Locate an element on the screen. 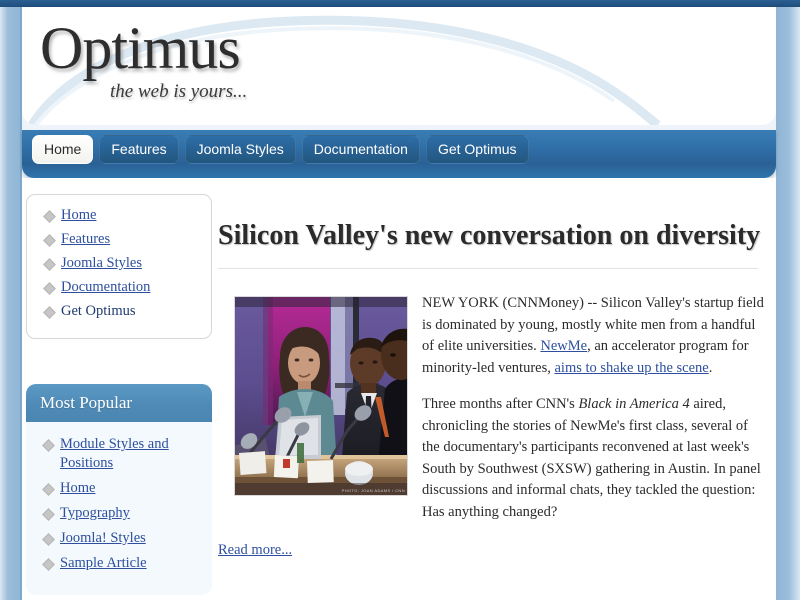 The width and height of the screenshot is (800, 600). nav-item-wrap: Documentation is located at coordinates (360, 149).